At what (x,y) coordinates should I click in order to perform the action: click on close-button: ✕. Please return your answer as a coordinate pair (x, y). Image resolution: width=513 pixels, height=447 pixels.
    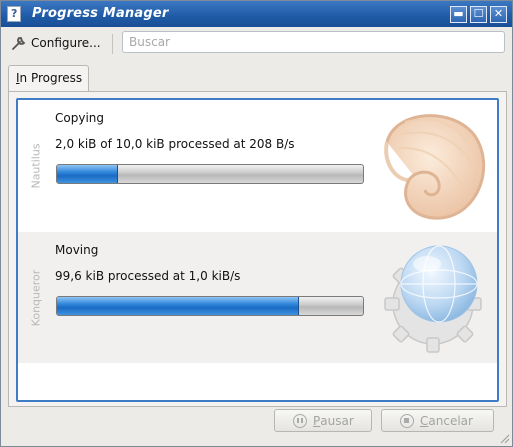
    Looking at the image, I should click on (498, 14).